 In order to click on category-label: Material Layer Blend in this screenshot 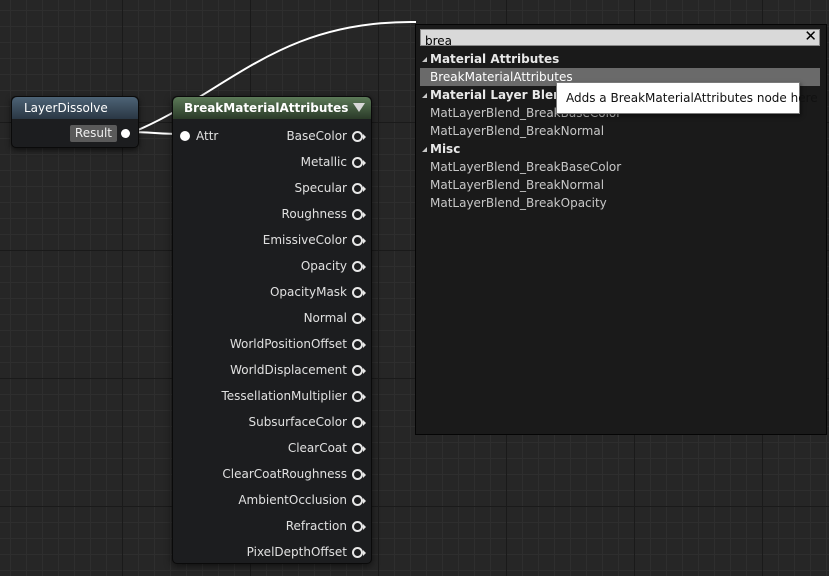, I will do `click(500, 95)`.